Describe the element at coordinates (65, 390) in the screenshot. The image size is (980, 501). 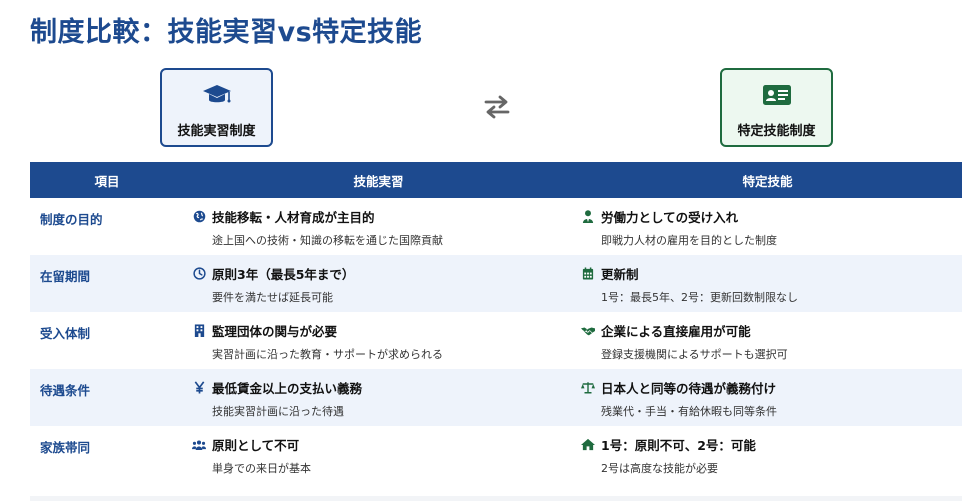
I see `row-label: 待遇条件` at that location.